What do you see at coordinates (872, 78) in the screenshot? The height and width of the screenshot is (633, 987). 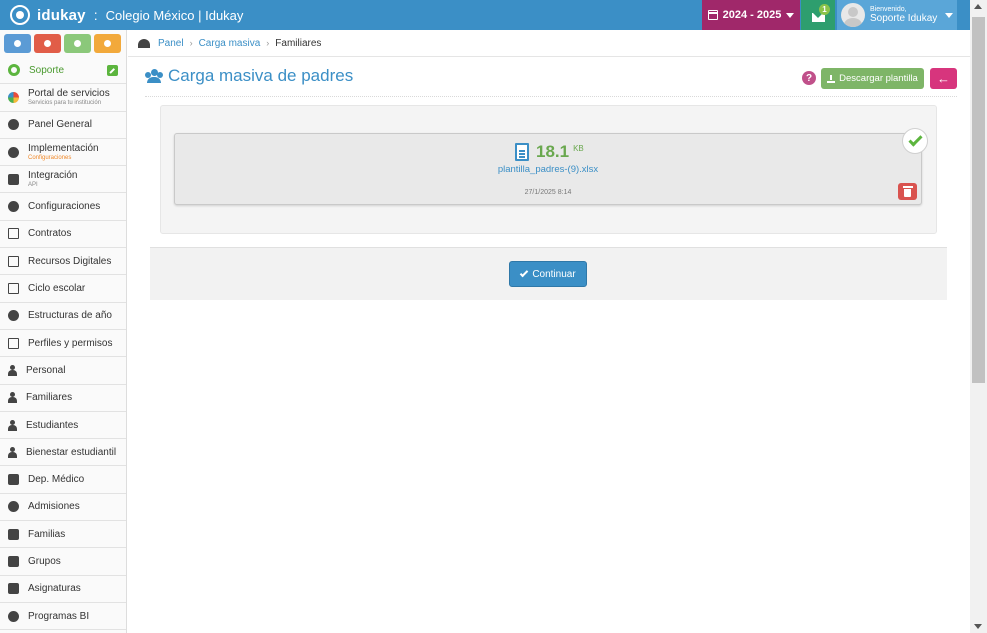 I see `download-template-button: Descargar plantilla` at bounding box center [872, 78].